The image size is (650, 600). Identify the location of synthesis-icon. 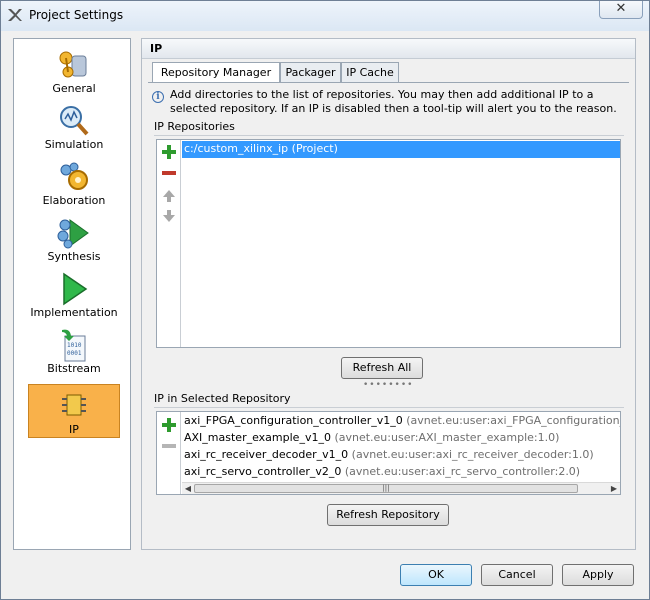
(73, 234).